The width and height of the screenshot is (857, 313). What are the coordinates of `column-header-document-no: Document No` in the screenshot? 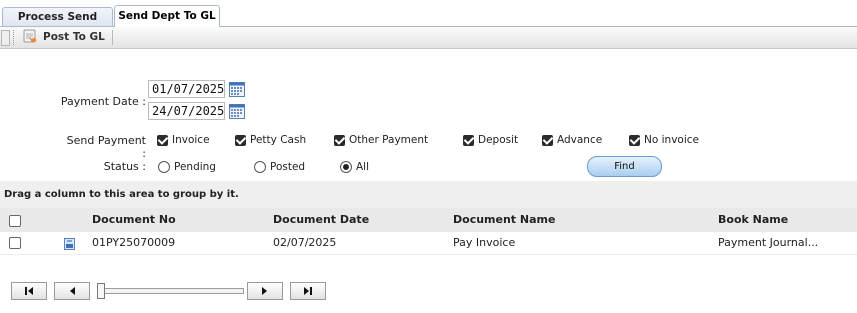 It's located at (134, 220).